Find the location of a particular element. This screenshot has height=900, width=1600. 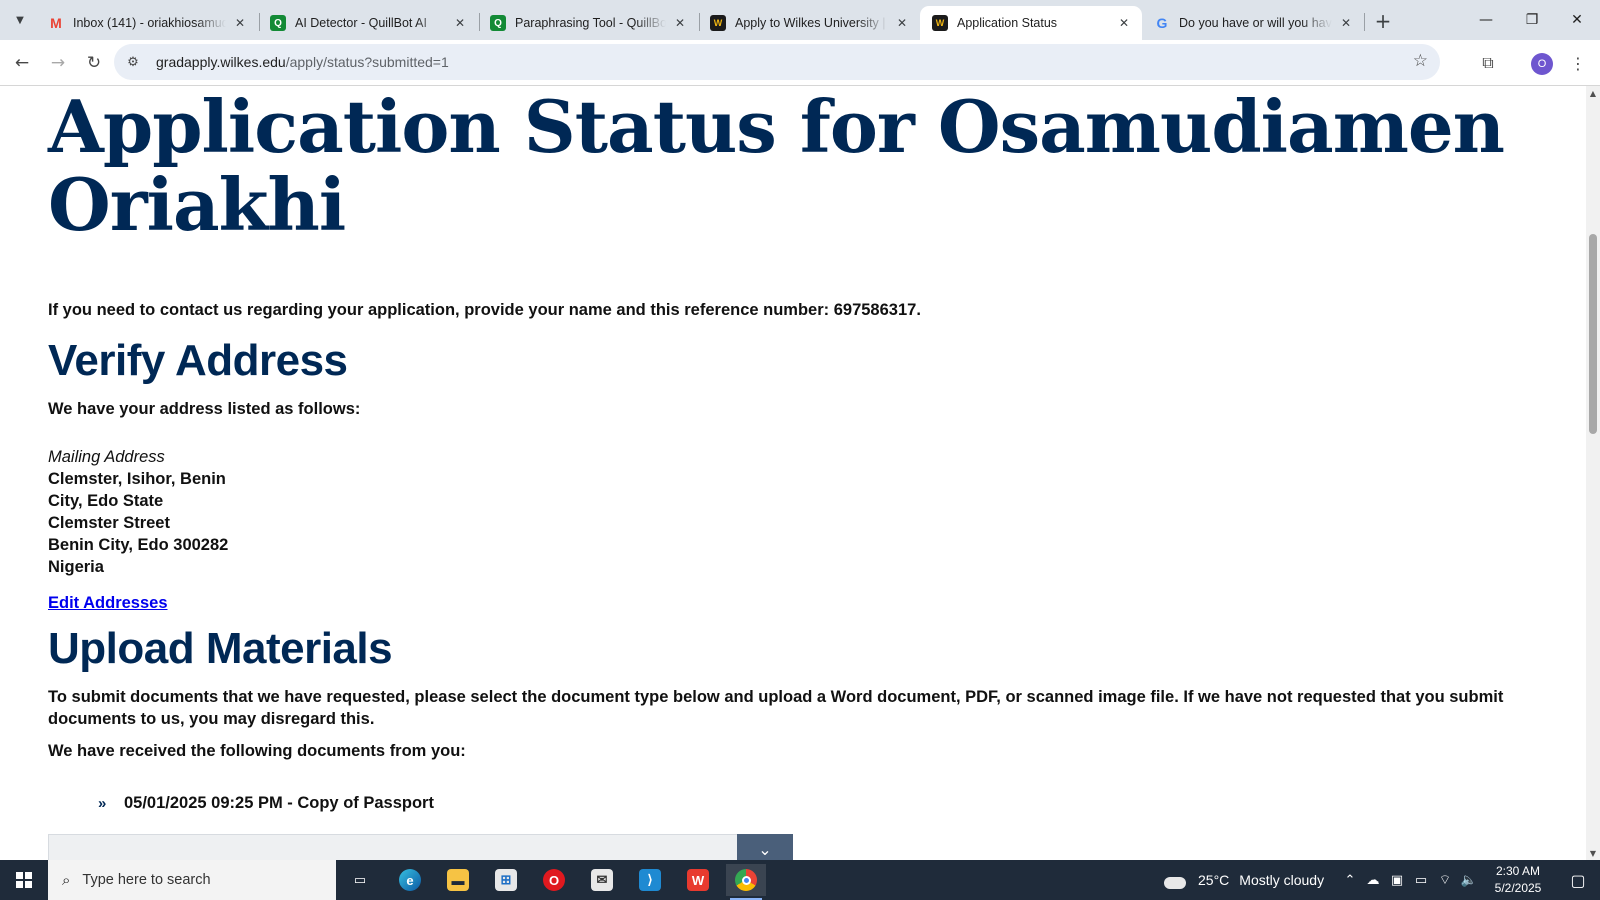

address-line: Benin City, Edo 300282 is located at coordinates (138, 545).